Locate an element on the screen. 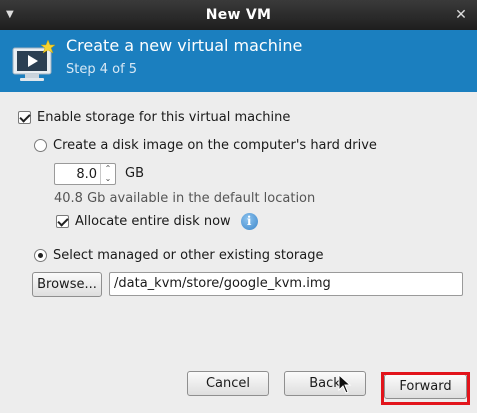 Image resolution: width=477 pixels, height=413 pixels. select-existing-row: Select managed or other existing storage is located at coordinates (178, 255).